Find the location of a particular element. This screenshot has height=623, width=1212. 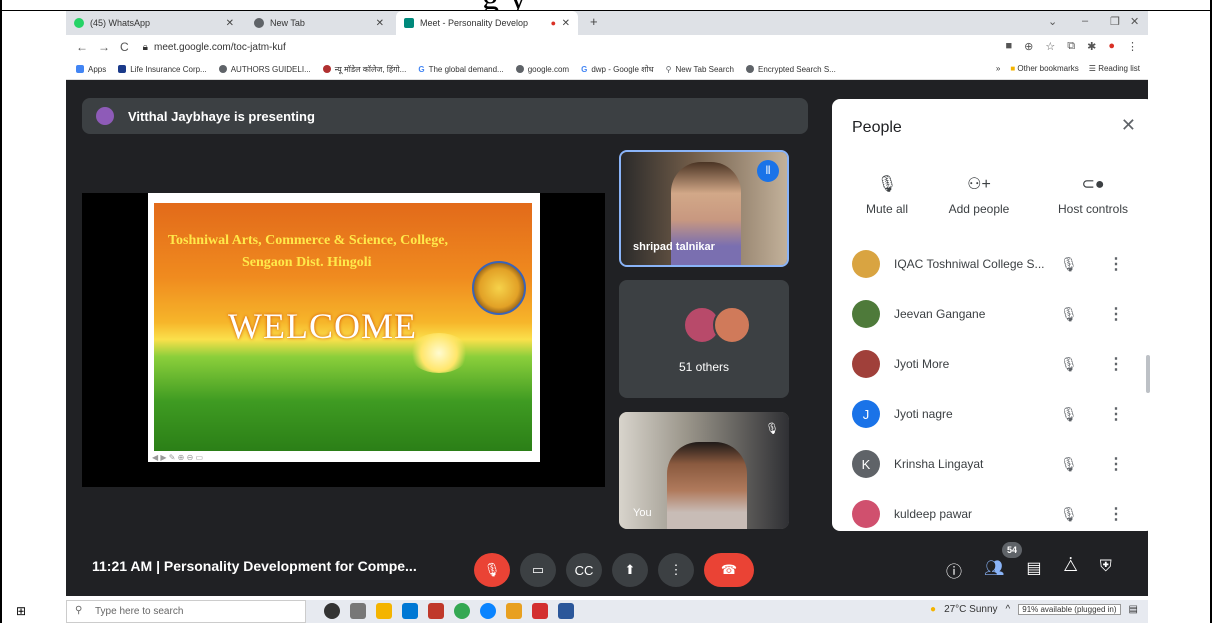

avatar: J is located at coordinates (866, 414).